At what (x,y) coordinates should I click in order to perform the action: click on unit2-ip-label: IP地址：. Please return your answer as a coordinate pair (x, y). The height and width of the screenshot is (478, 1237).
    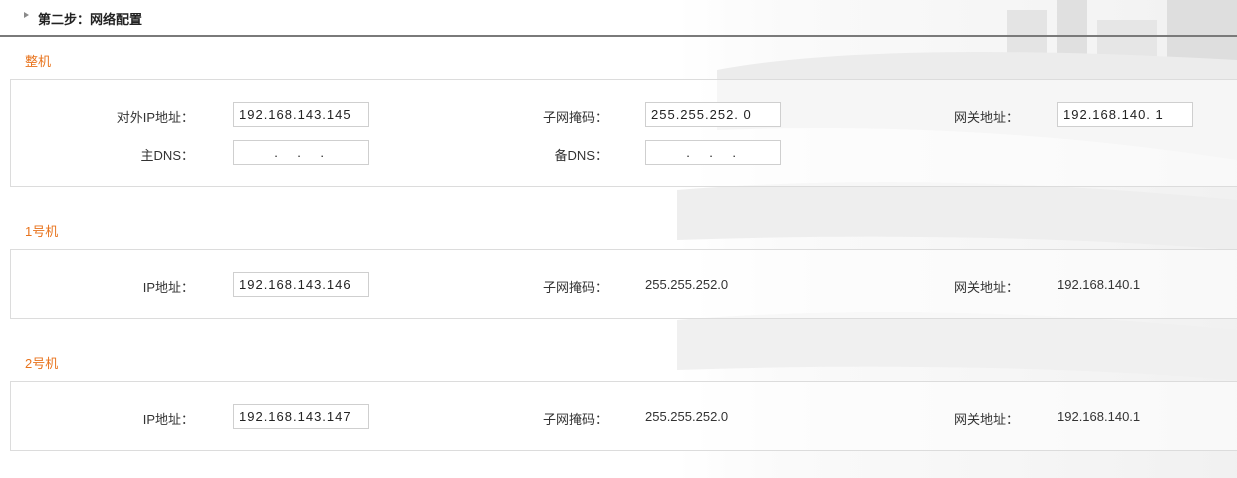
    Looking at the image, I should click on (168, 419).